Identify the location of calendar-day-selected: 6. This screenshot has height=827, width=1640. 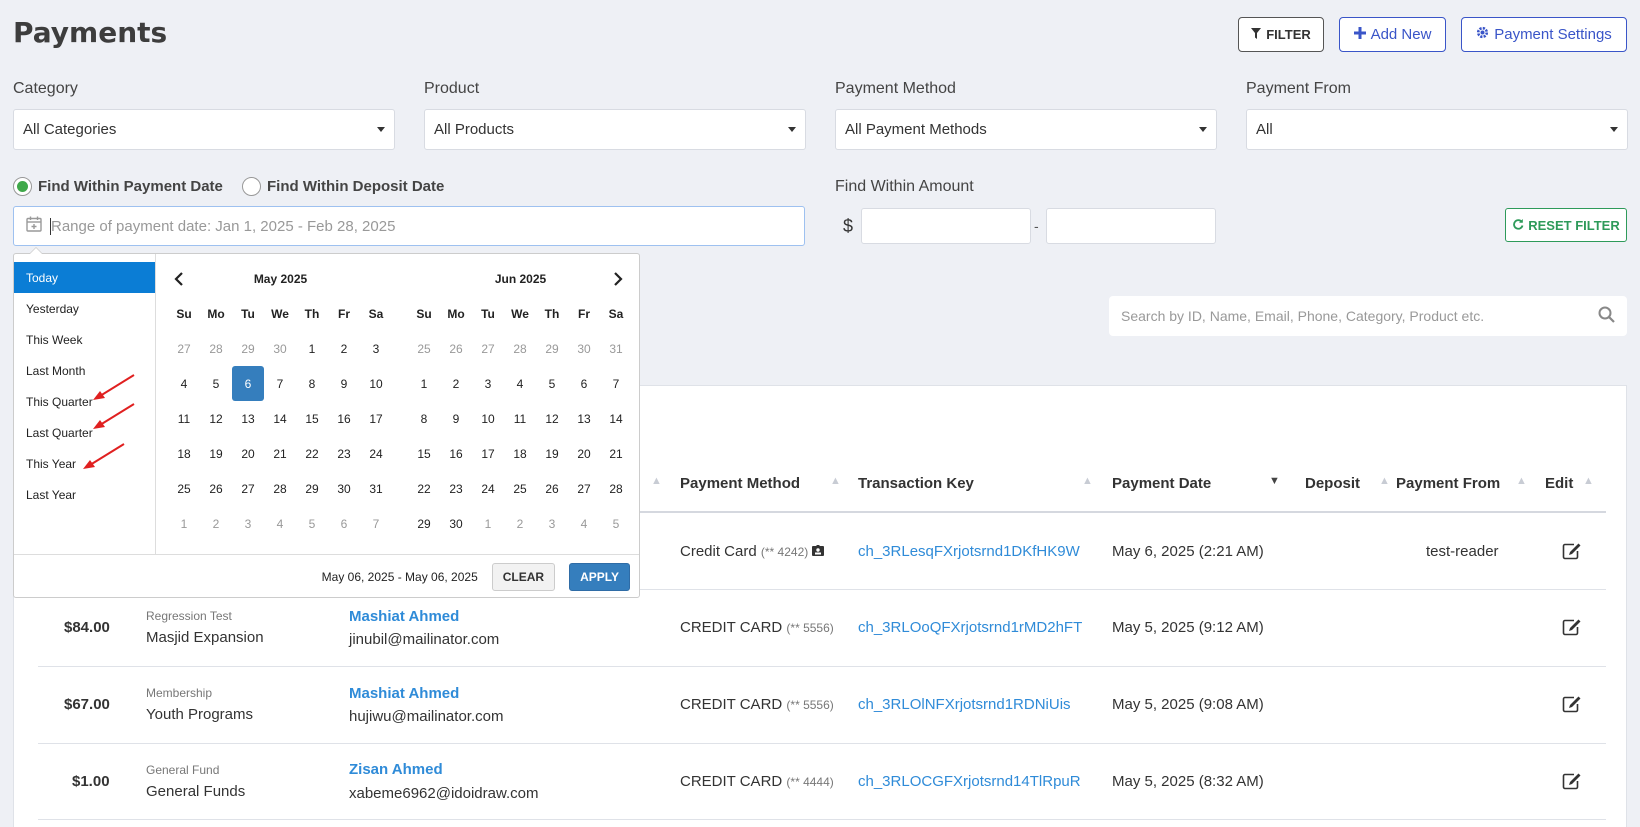
(248, 383).